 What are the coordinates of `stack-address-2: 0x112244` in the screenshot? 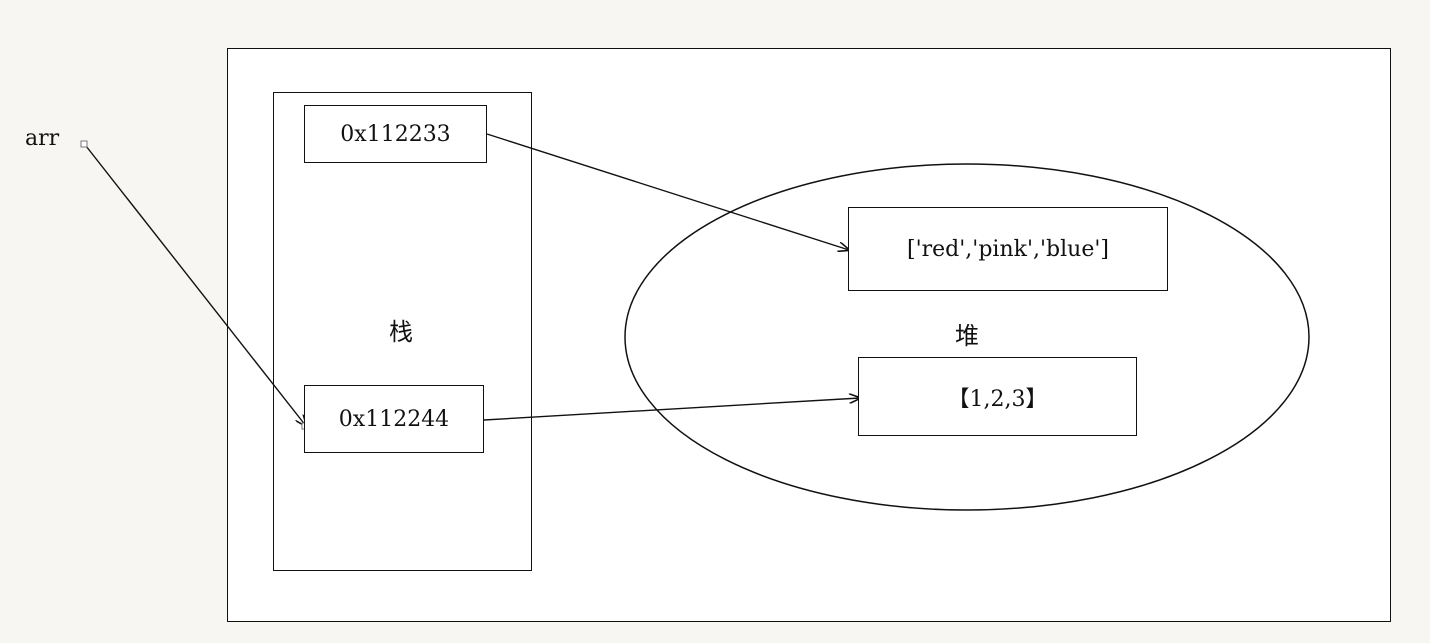 It's located at (394, 419).